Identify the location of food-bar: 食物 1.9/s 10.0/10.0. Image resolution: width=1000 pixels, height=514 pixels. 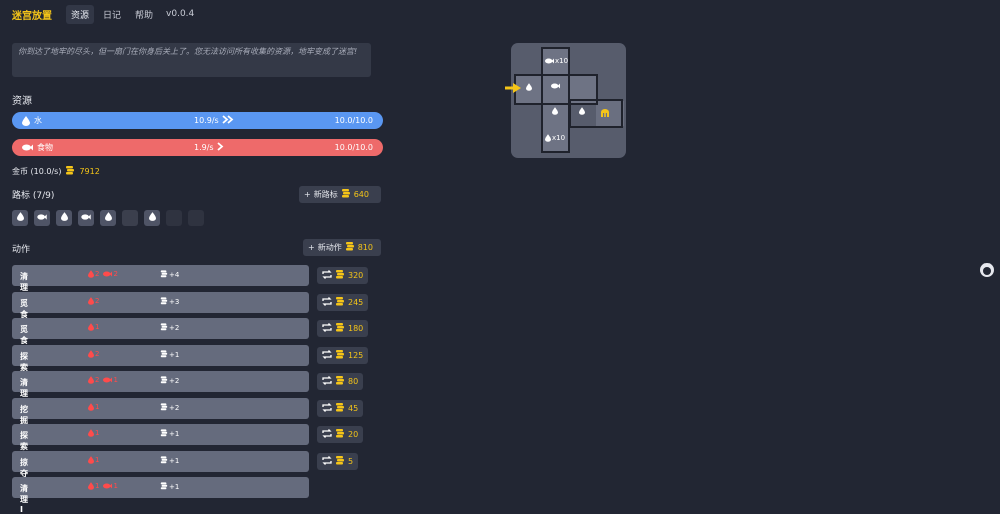
(197, 147).